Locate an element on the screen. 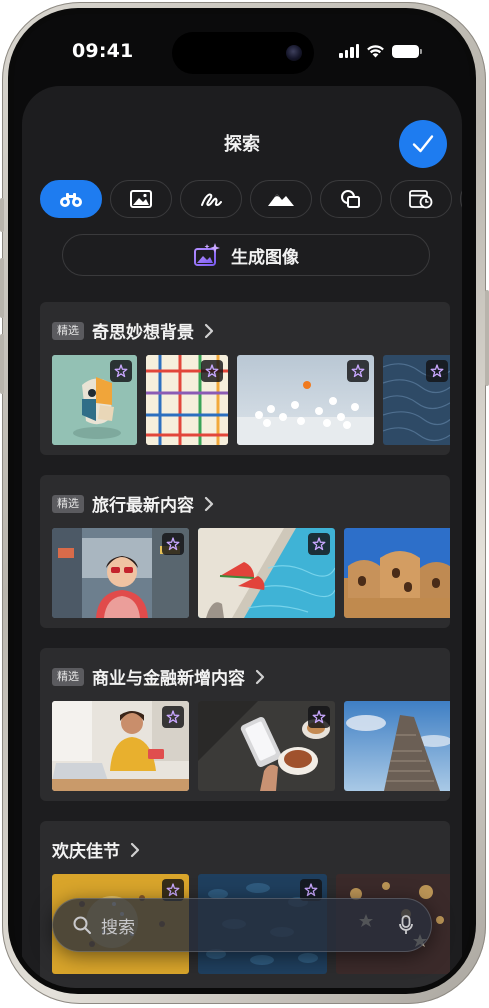  microphone-icon is located at coordinates (406, 925).